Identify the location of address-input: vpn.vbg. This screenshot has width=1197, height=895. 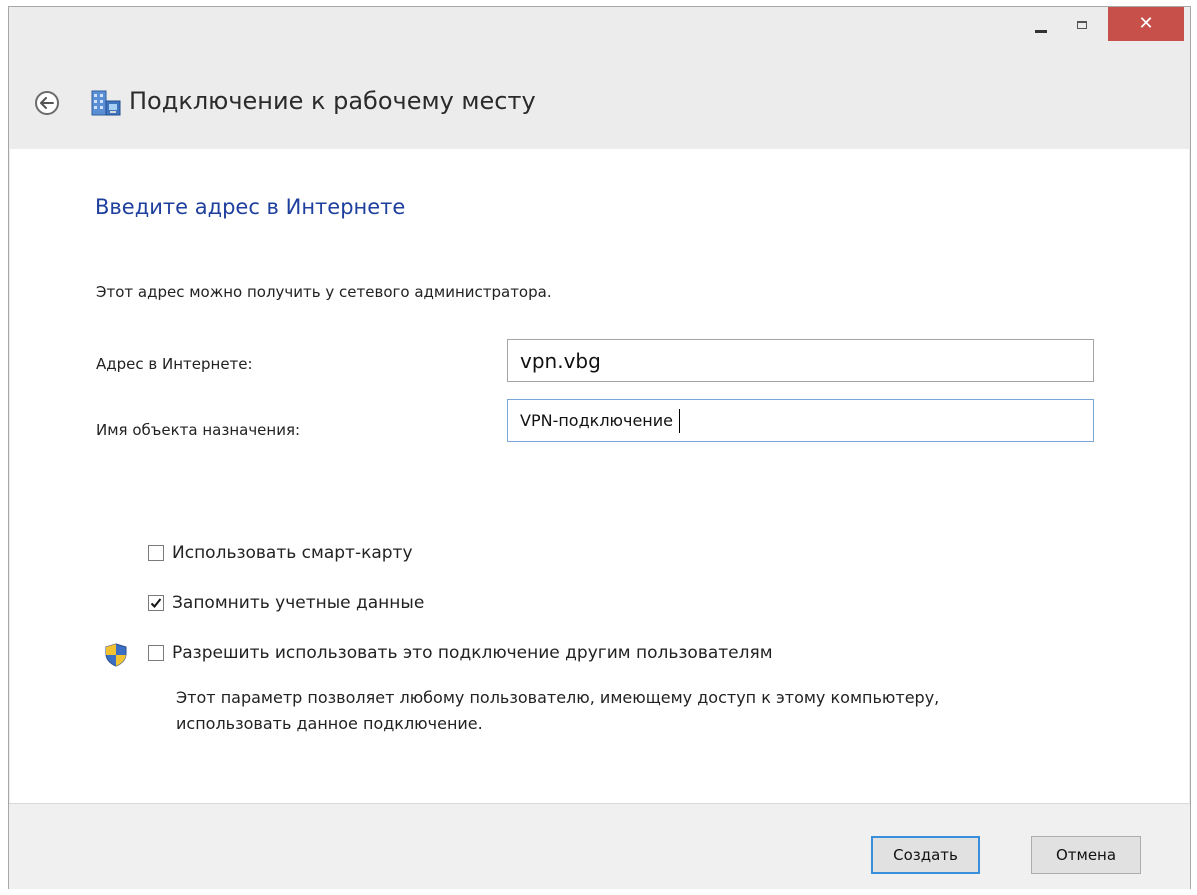
(800, 360).